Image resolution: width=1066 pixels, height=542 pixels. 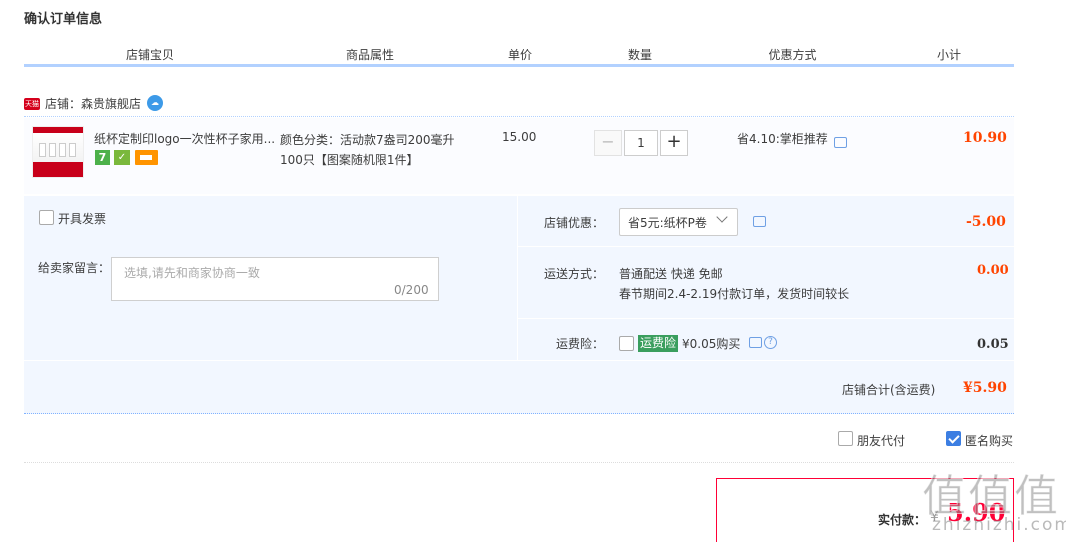 What do you see at coordinates (948, 55) in the screenshot?
I see `column-header-subtotal: 小计` at bounding box center [948, 55].